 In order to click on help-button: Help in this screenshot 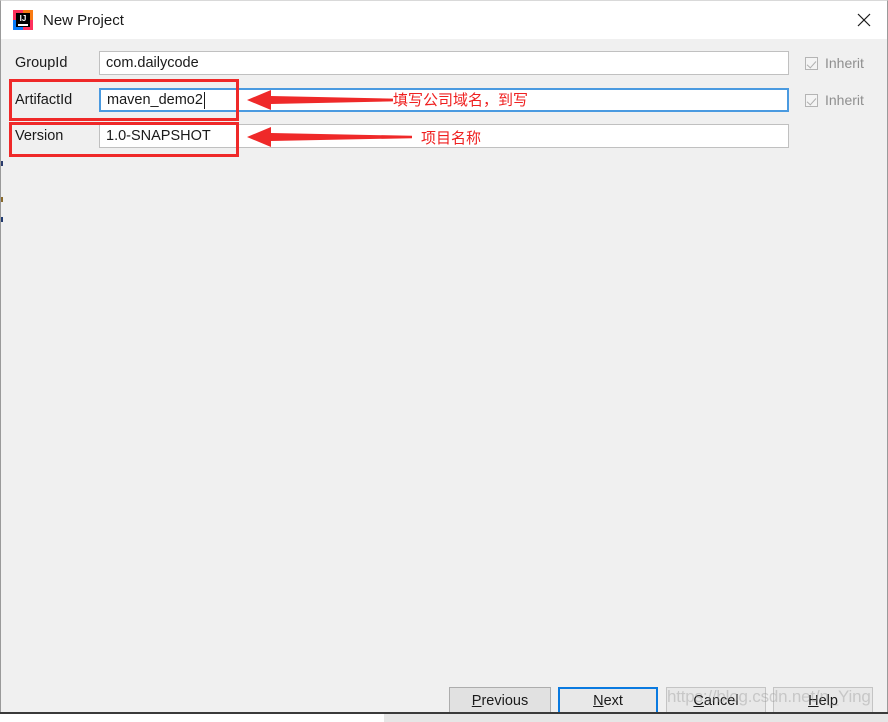, I will do `click(823, 700)`.